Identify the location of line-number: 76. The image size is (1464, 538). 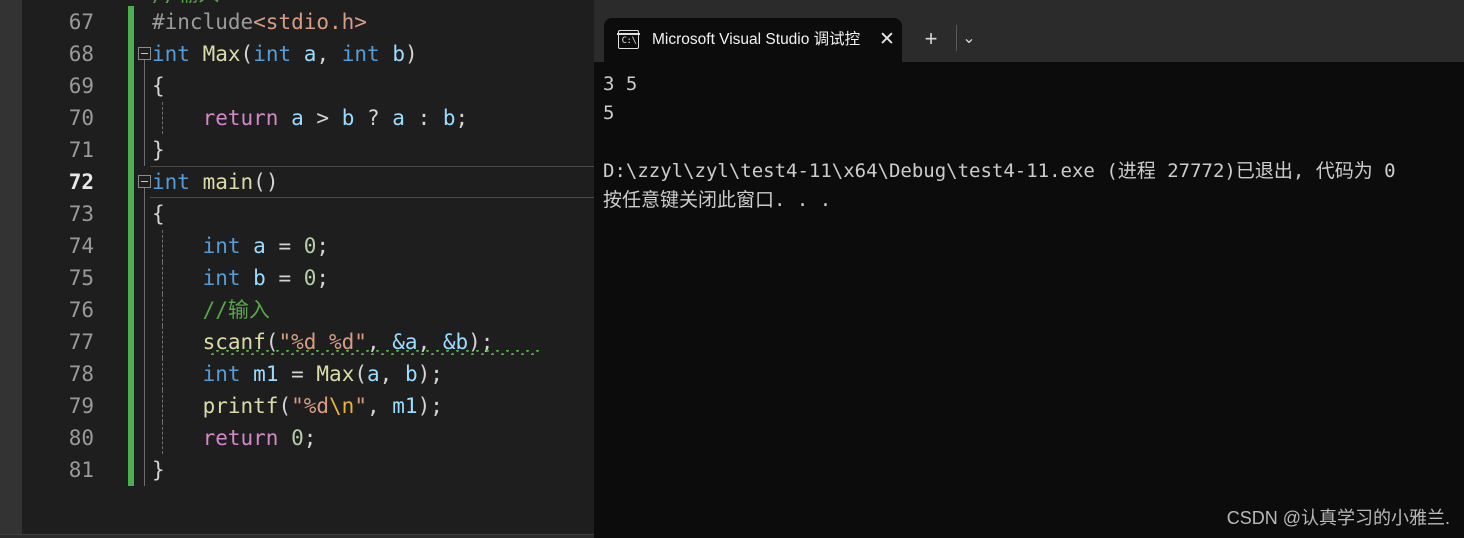
(81, 310).